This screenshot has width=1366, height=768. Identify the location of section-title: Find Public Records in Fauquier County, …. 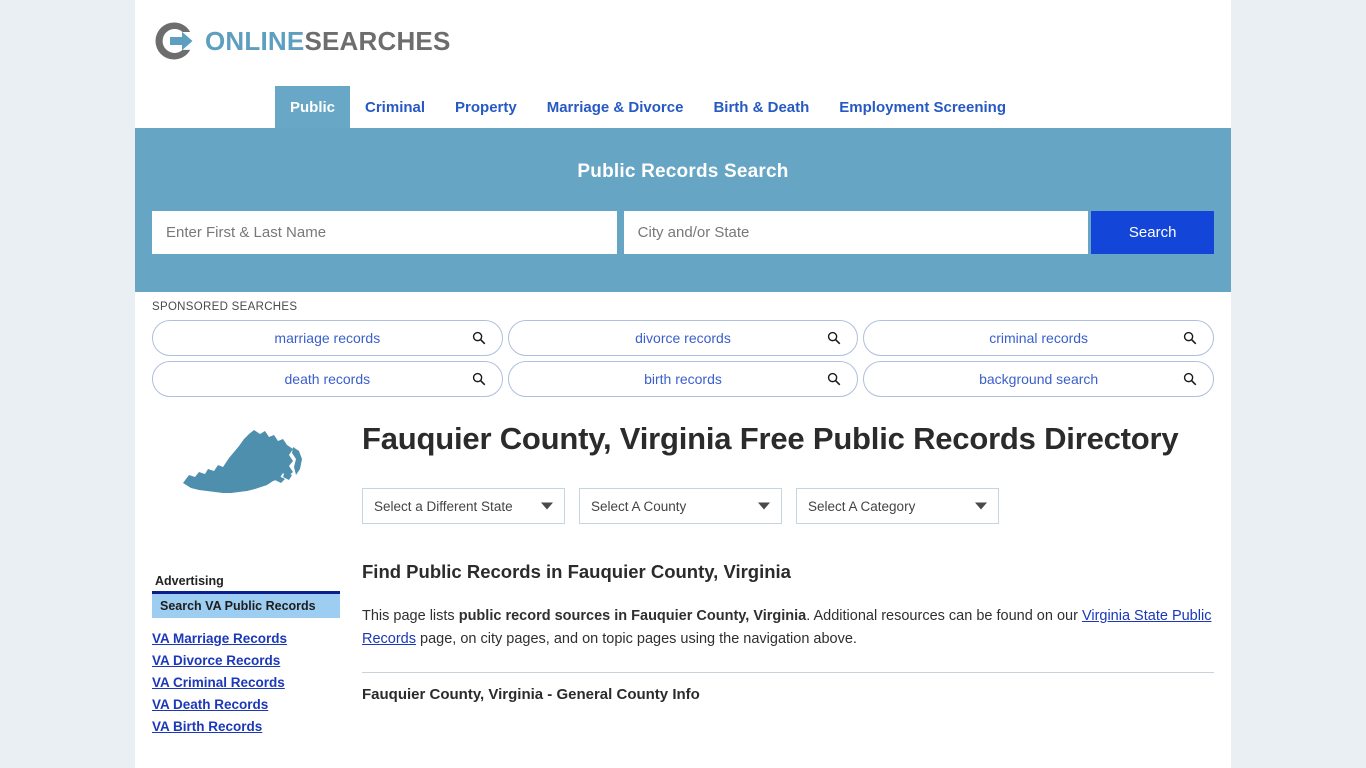
(576, 572).